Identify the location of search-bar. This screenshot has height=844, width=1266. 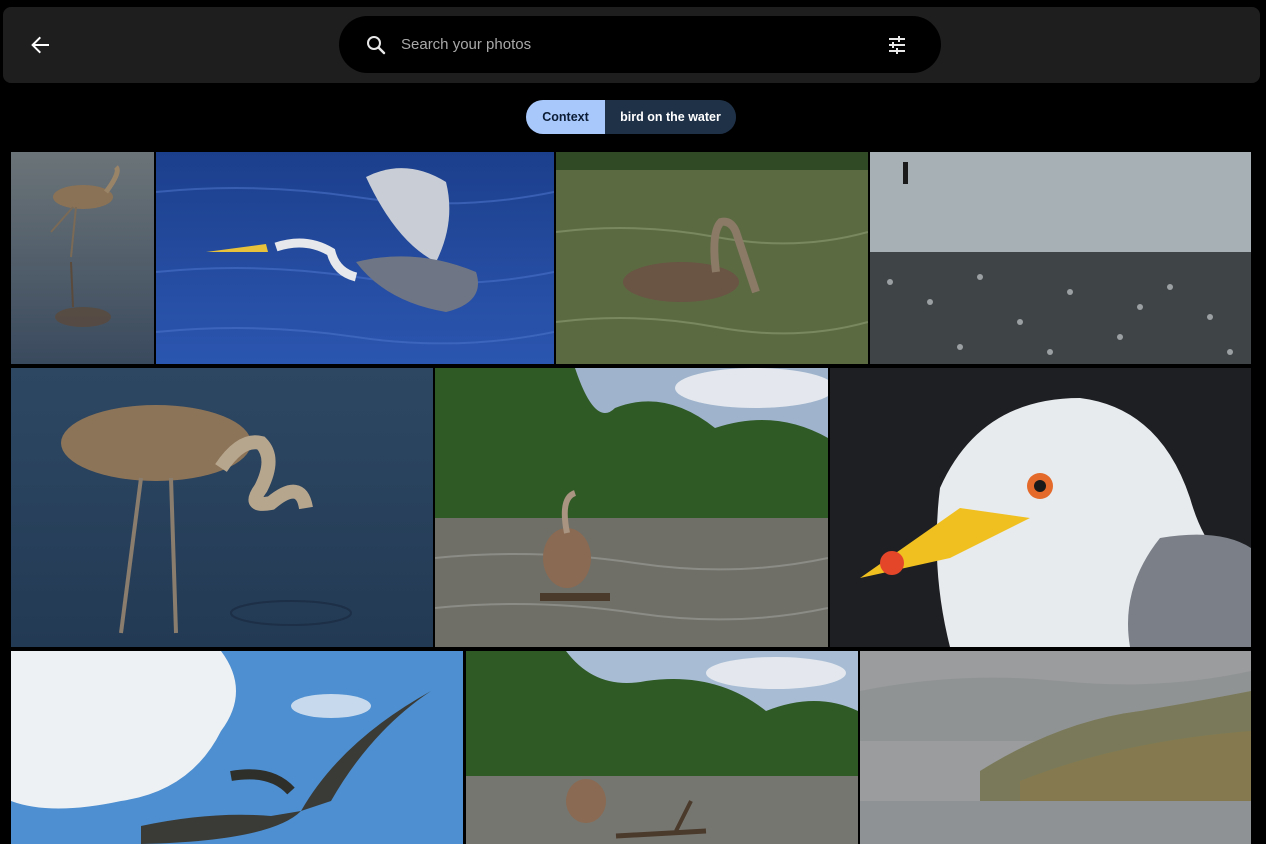
(640, 44).